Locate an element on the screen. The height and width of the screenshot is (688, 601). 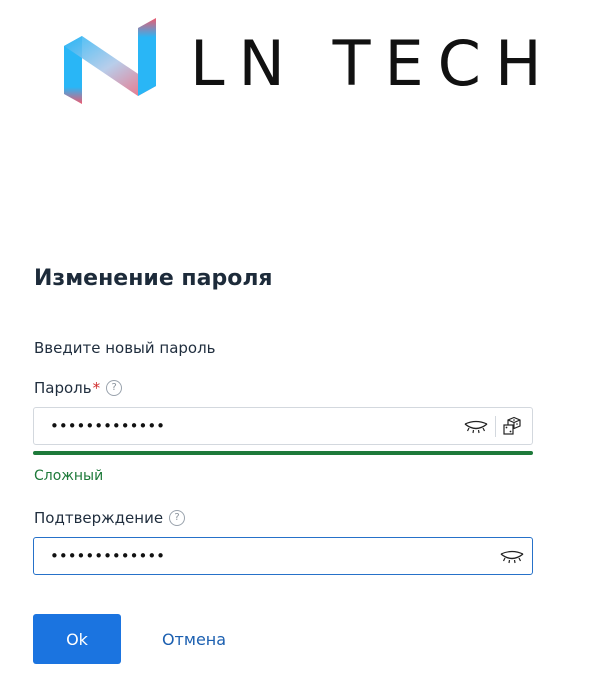
password-label: Пароль is located at coordinates (63, 388).